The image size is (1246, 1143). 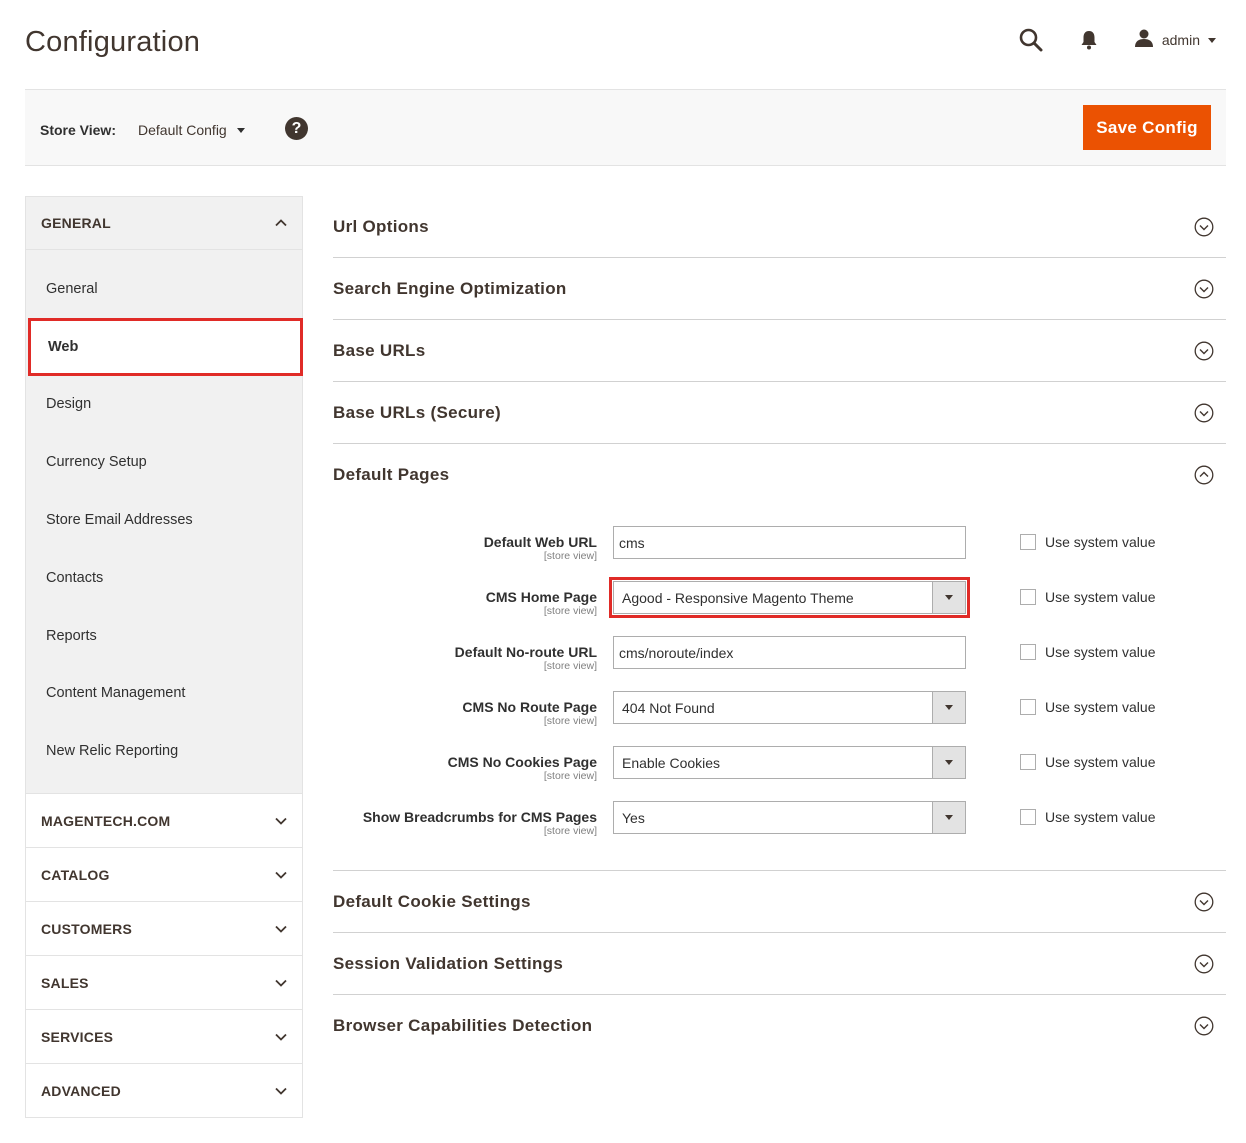 I want to click on section-customers: CUSTOMERS, so click(x=164, y=928).